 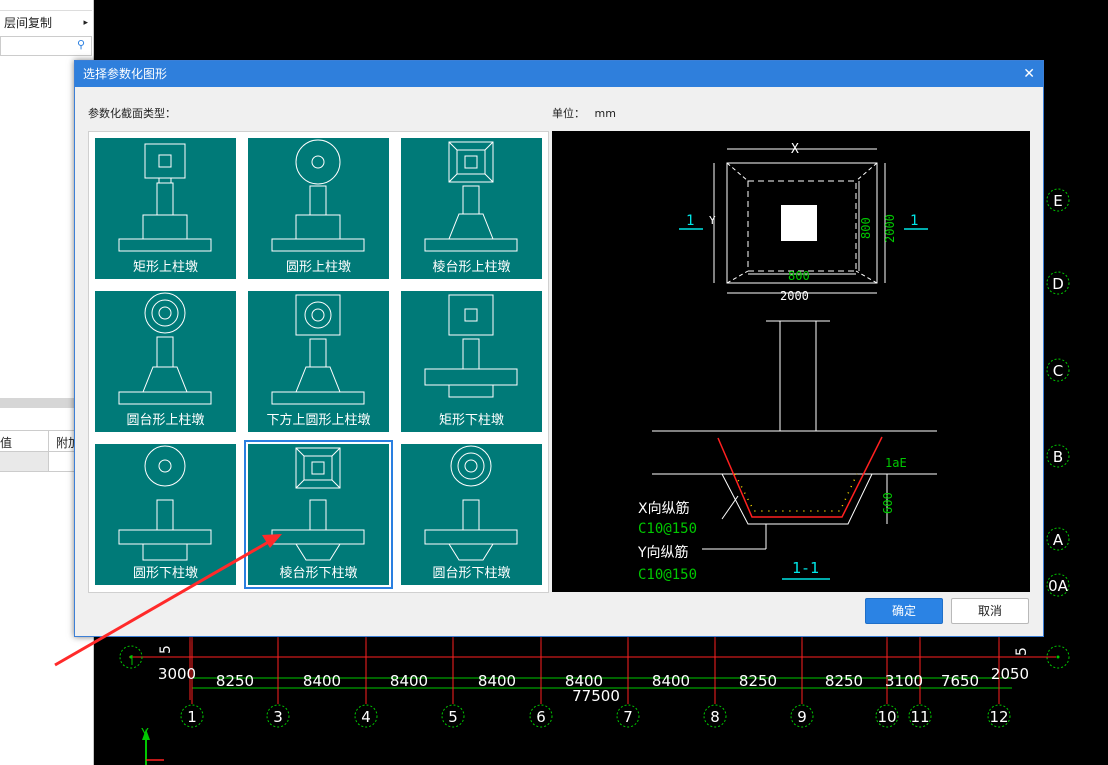 I want to click on tile-frustum-lower-pier: 棱台形下柱墩, so click(x=318, y=514).